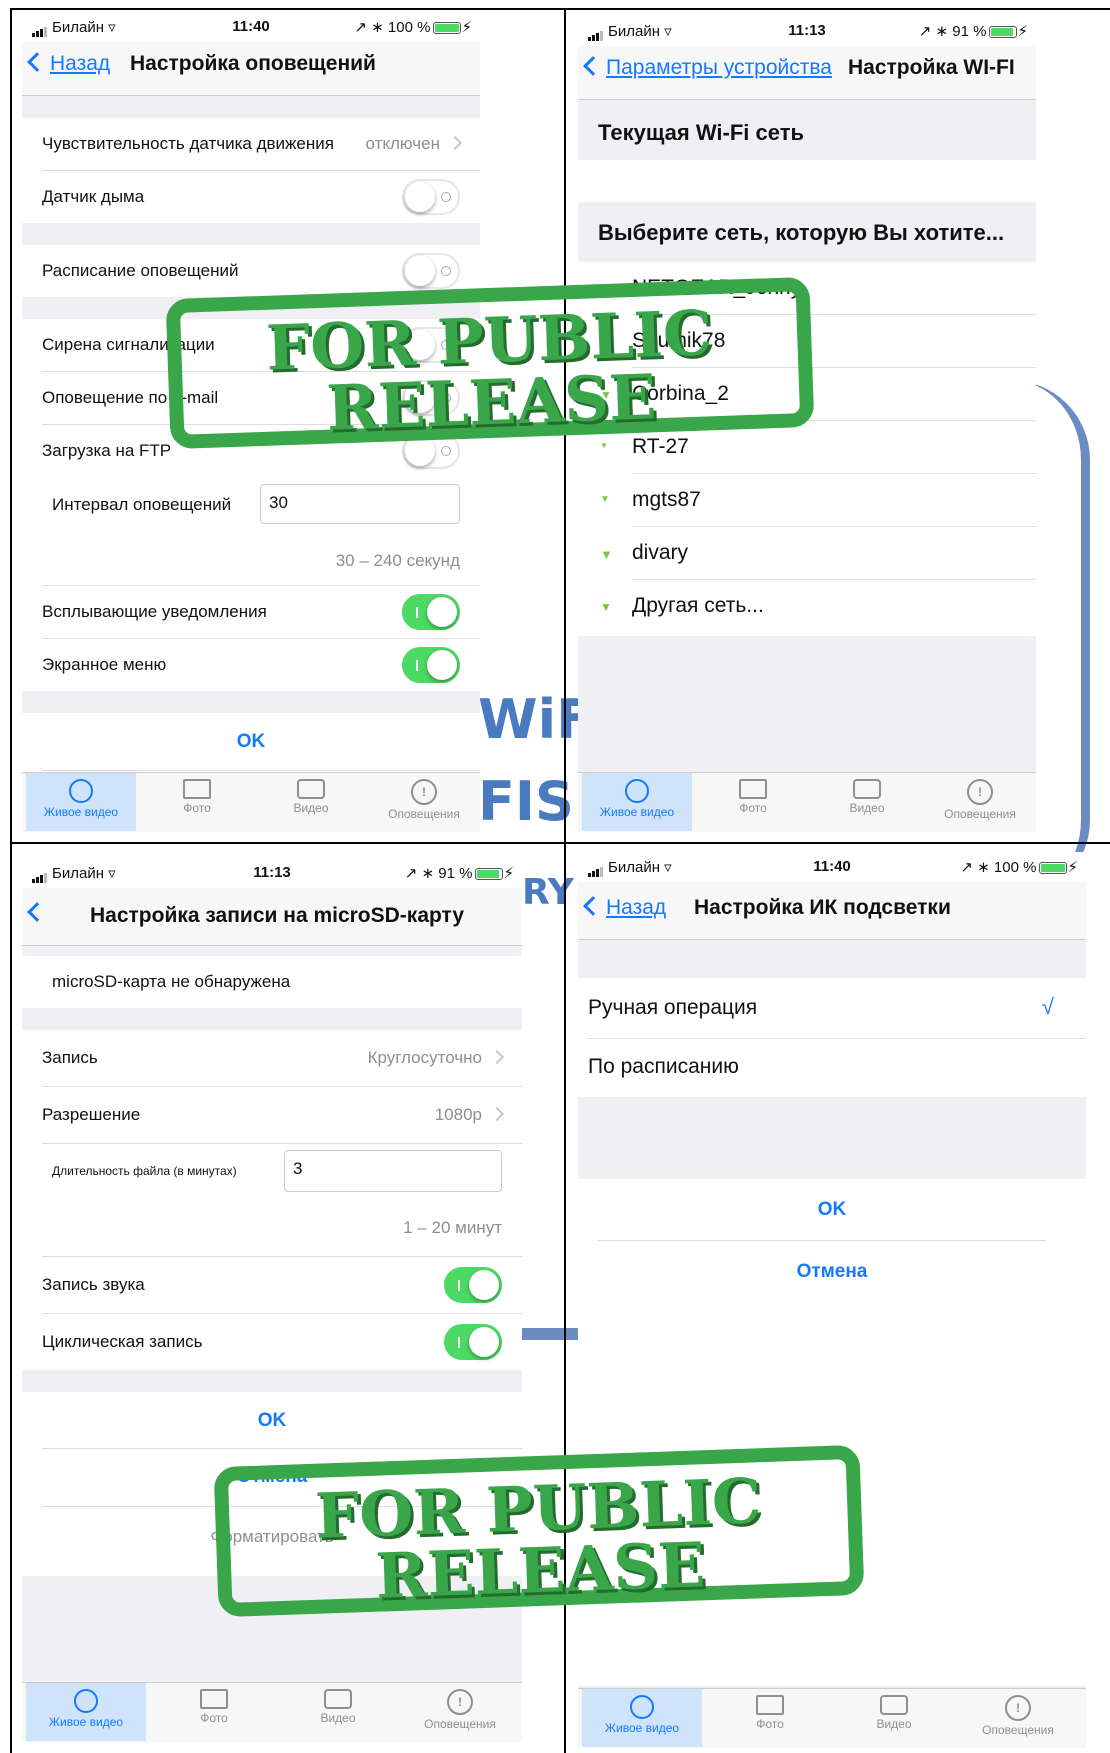  Describe the element at coordinates (409, 27) in the screenshot. I see `battery-percent: 100 %` at that location.